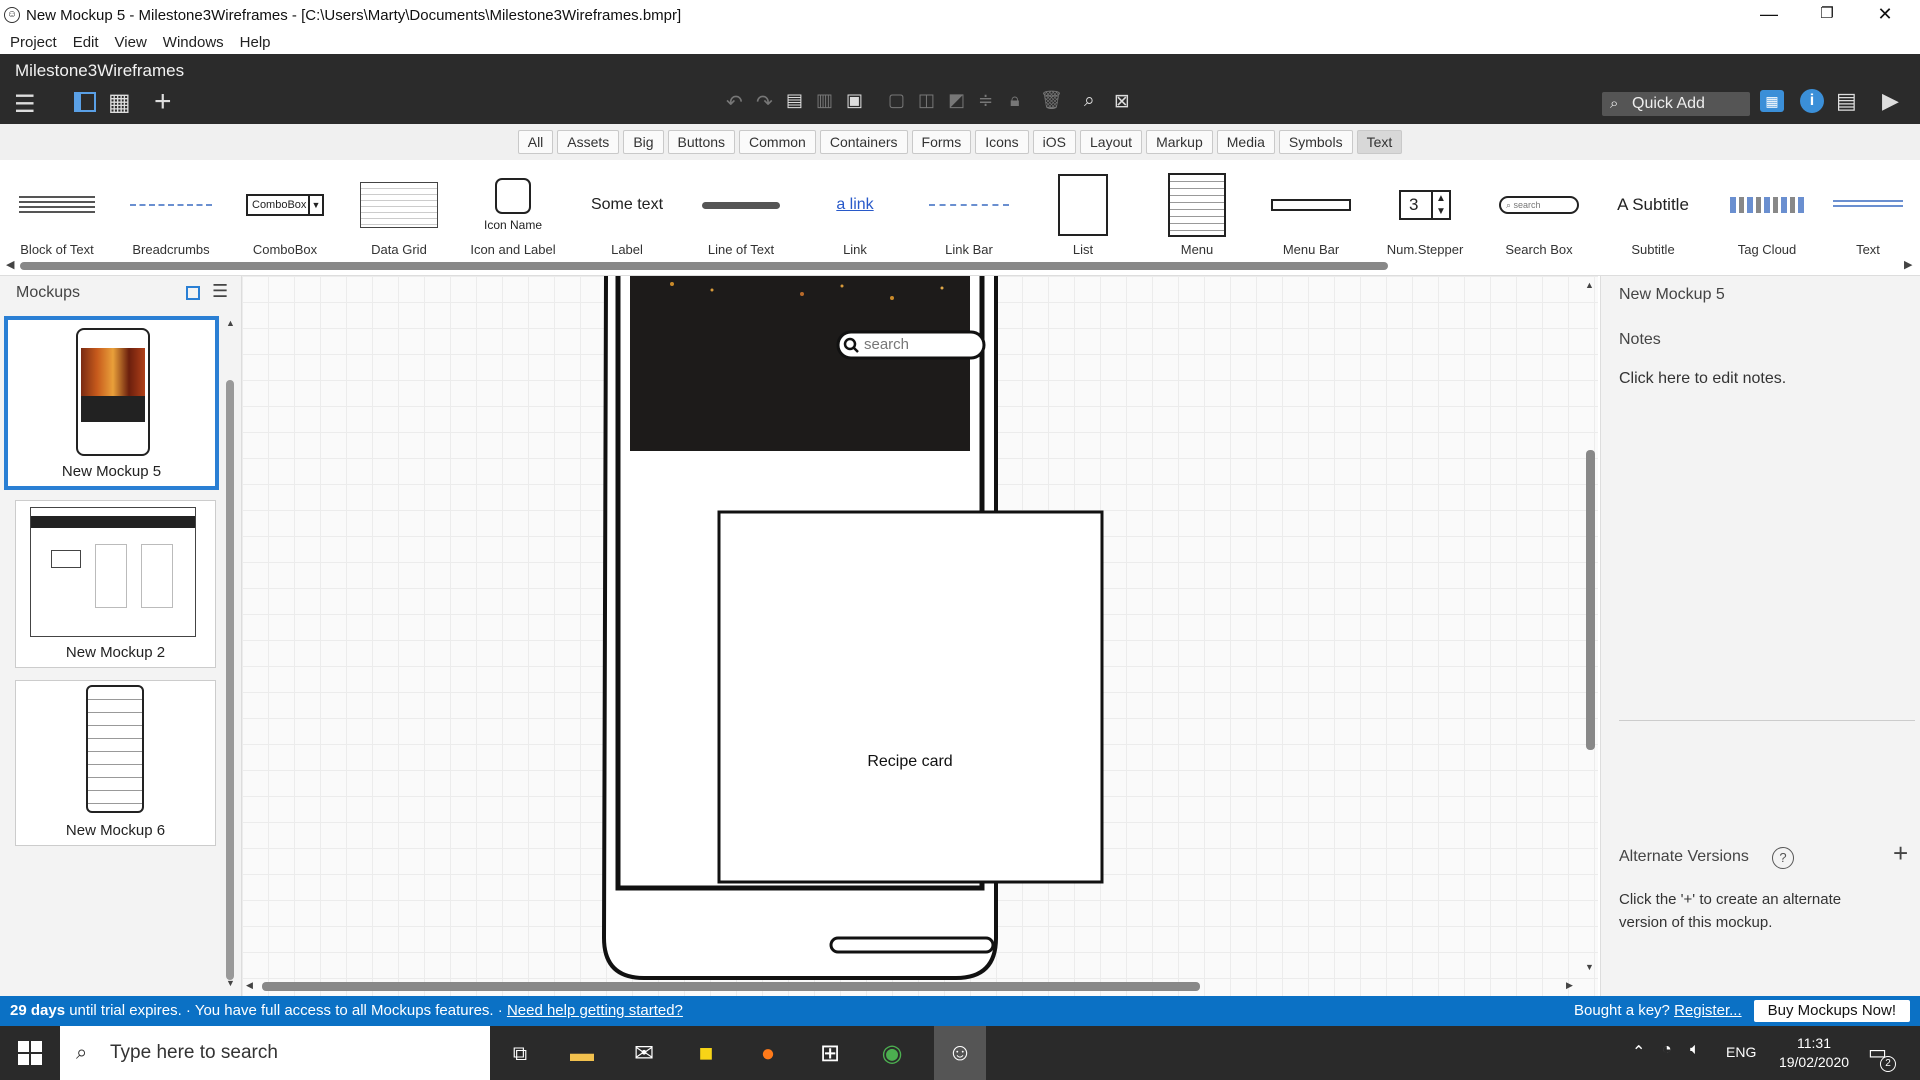  What do you see at coordinates (595, 1010) in the screenshot?
I see `help-getting-started-link: Need help getting started?` at bounding box center [595, 1010].